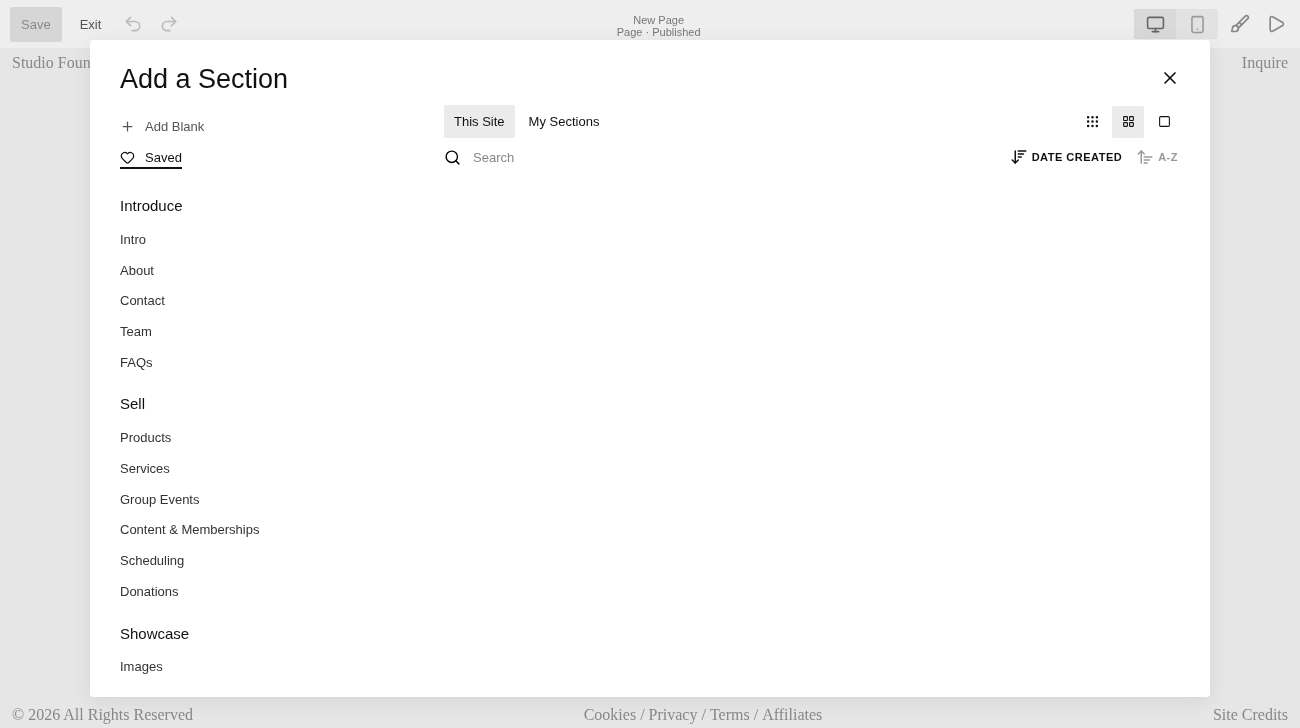 The width and height of the screenshot is (1300, 728). I want to click on heart-icon, so click(127, 157).